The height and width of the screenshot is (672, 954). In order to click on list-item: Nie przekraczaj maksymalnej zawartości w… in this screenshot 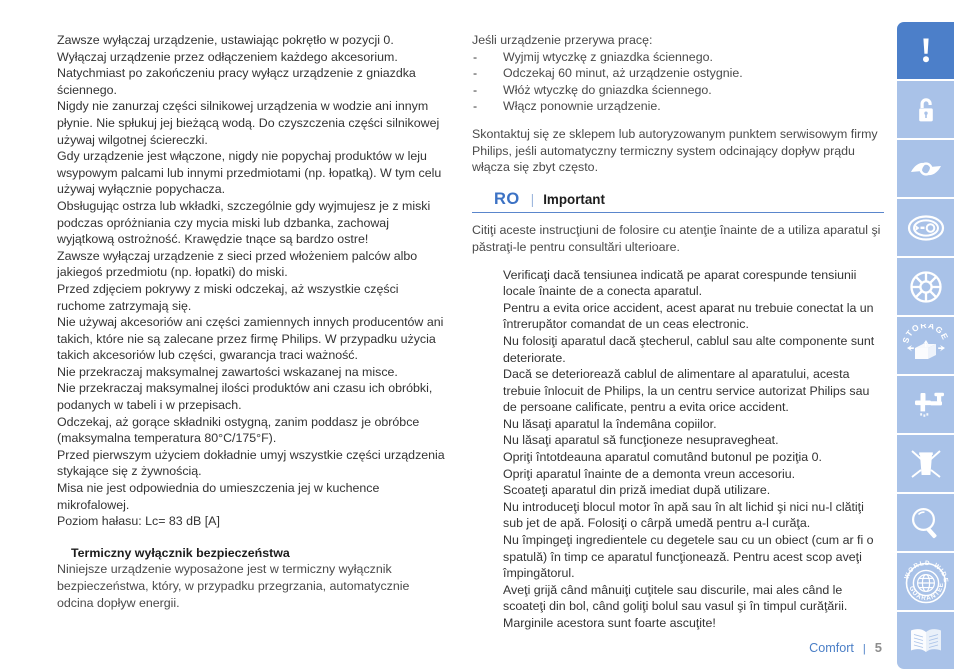, I will do `click(227, 371)`.